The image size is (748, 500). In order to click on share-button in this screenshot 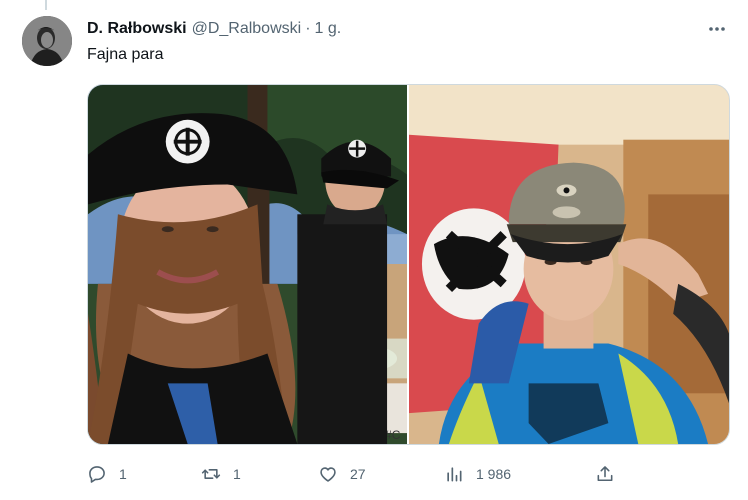, I will do `click(605, 474)`.